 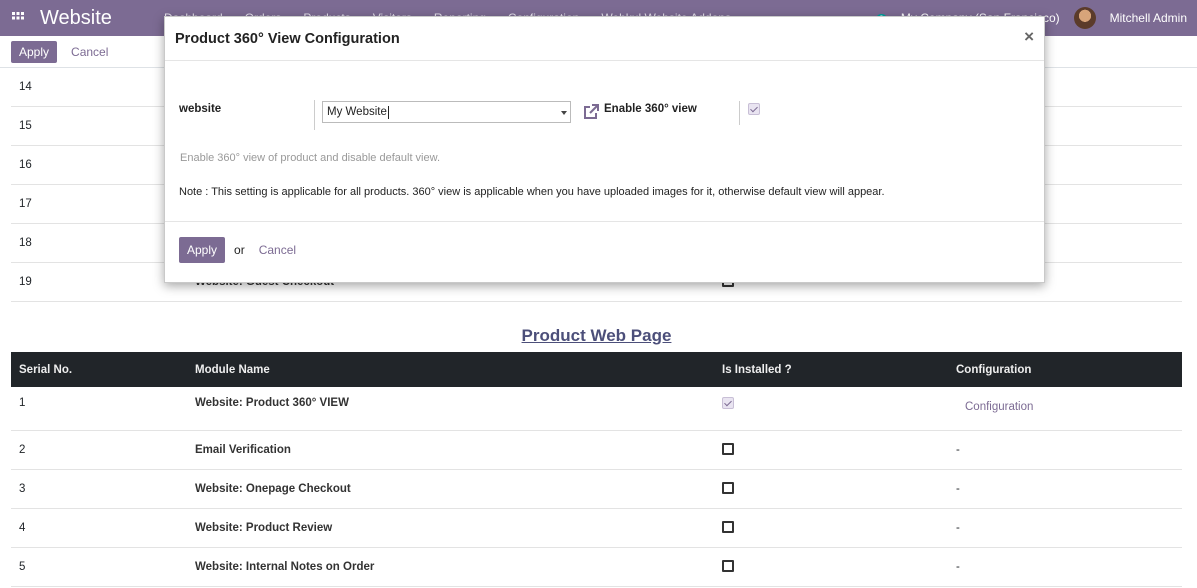 What do you see at coordinates (754, 109) in the screenshot?
I see `enable-360-checkbox` at bounding box center [754, 109].